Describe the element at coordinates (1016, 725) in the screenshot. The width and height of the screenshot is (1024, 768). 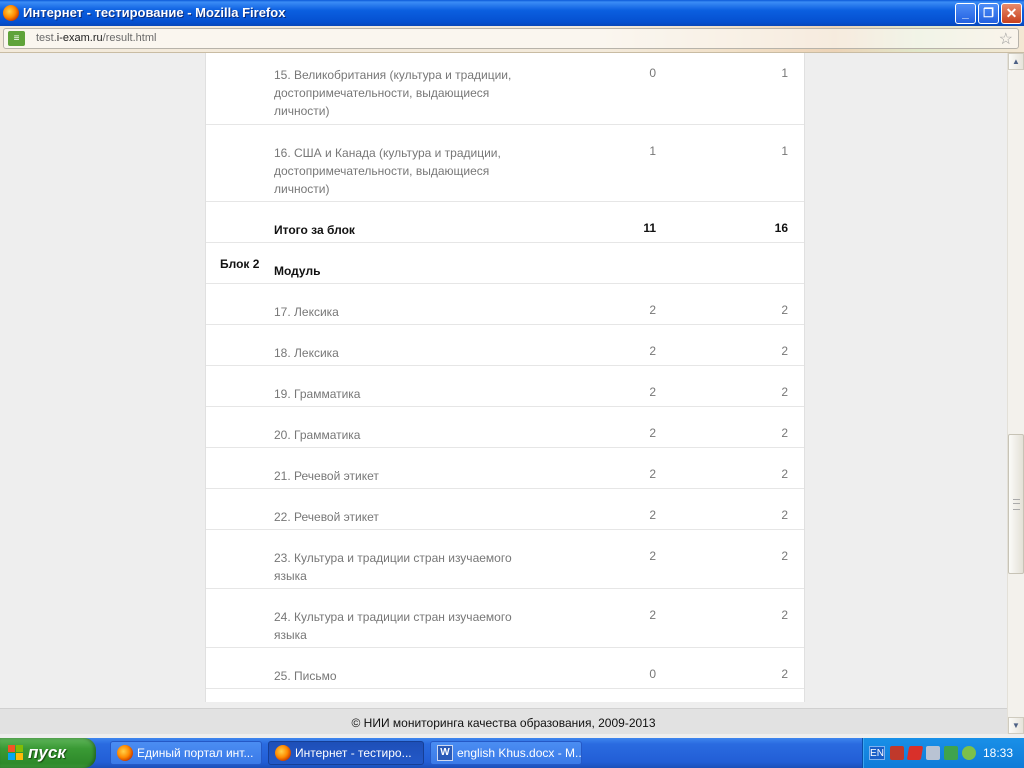
I see `scroll-down-button: ▼` at that location.